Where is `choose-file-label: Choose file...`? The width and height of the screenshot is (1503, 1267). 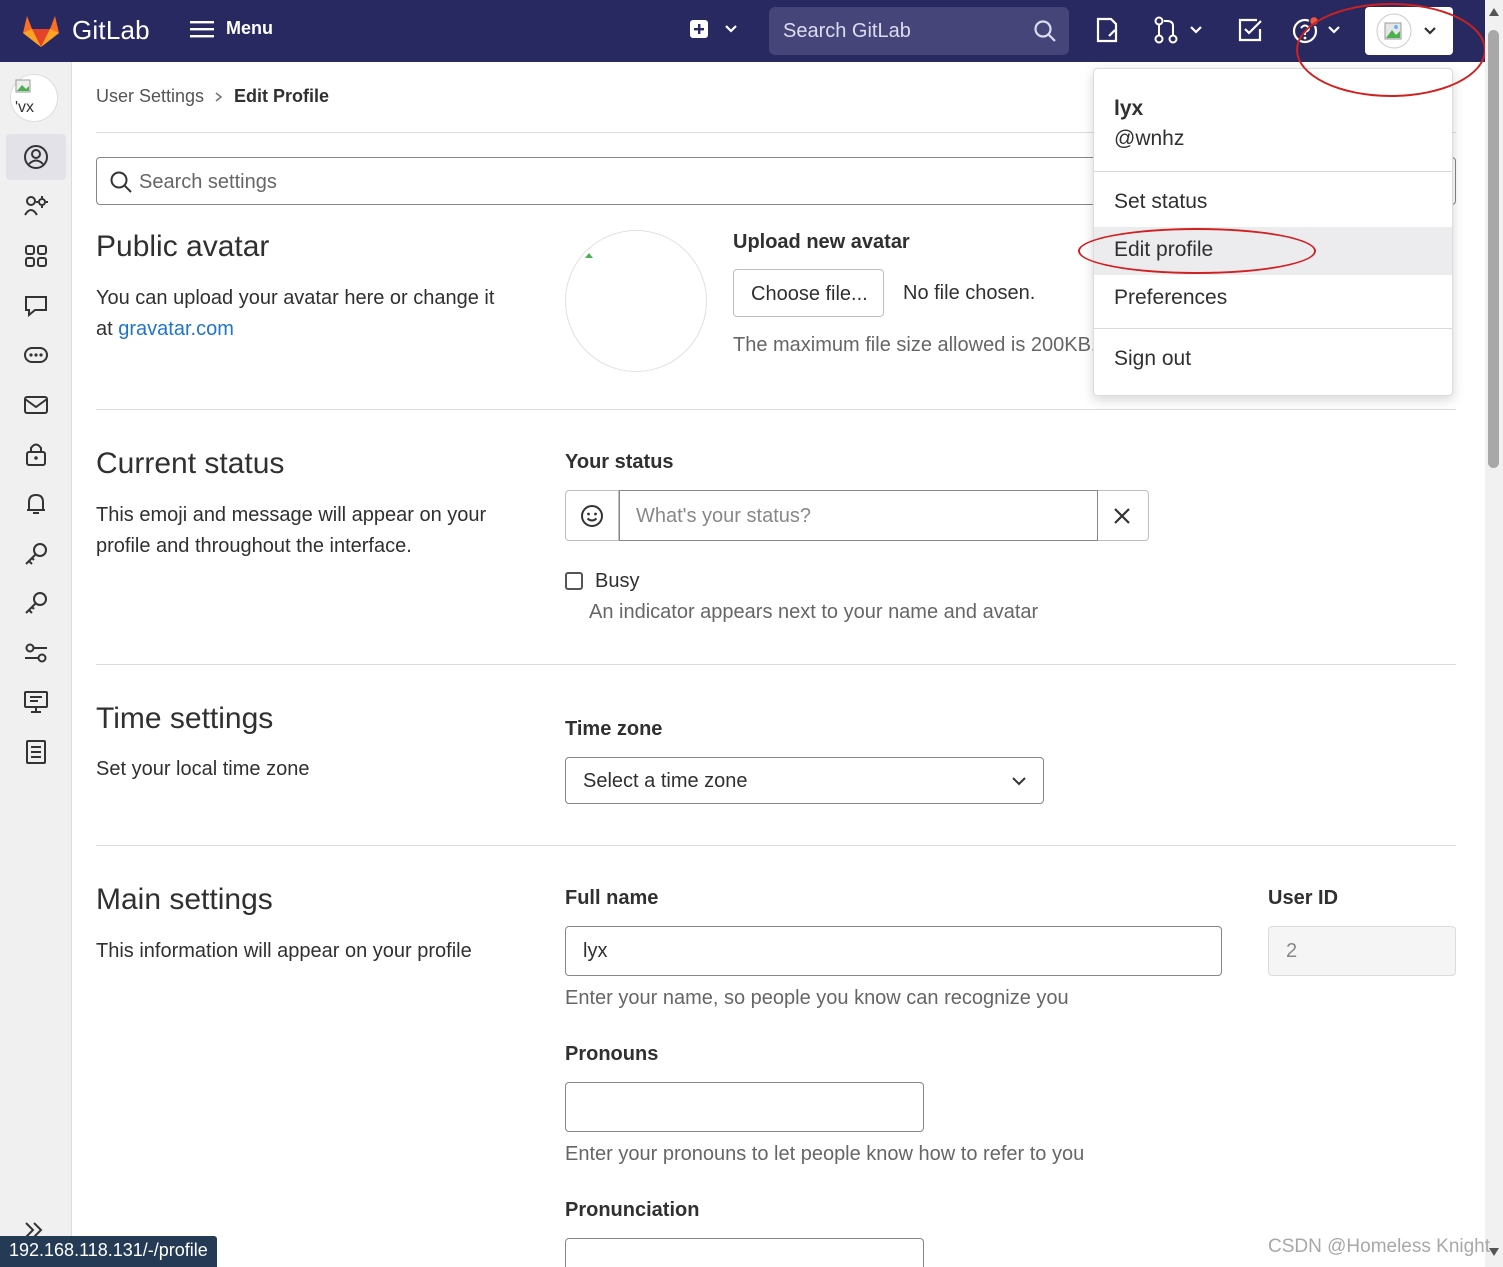 choose-file-label: Choose file... is located at coordinates (809, 294).